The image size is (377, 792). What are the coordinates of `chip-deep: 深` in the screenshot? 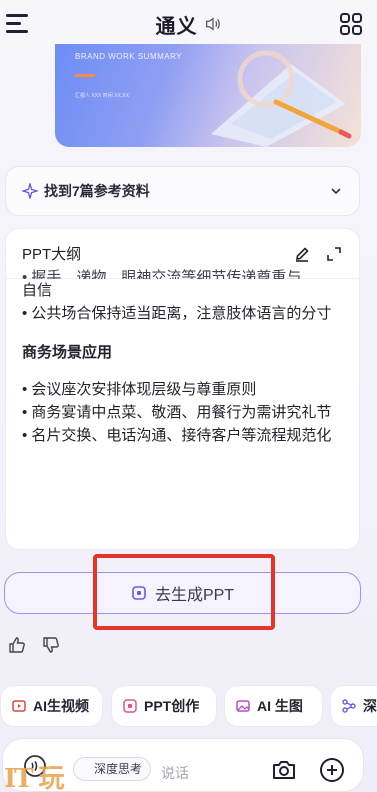 It's located at (353, 706).